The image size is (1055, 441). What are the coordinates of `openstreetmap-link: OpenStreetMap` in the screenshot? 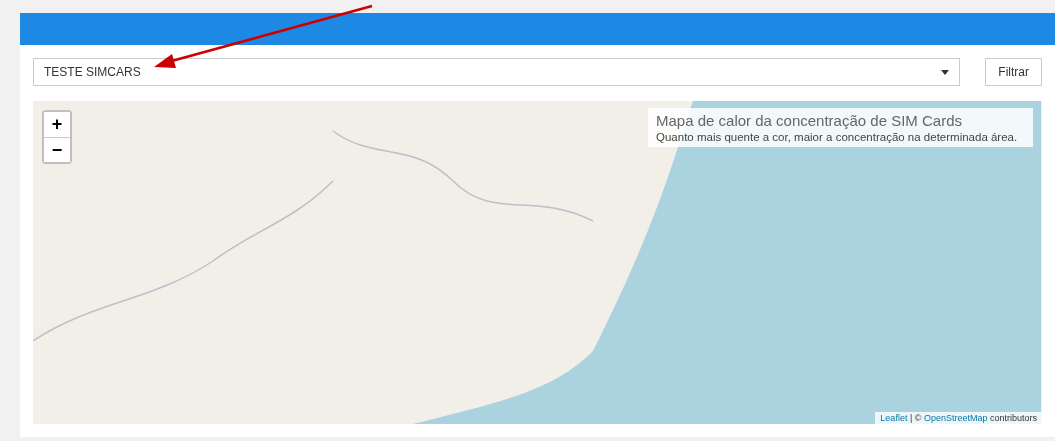 It's located at (955, 418).